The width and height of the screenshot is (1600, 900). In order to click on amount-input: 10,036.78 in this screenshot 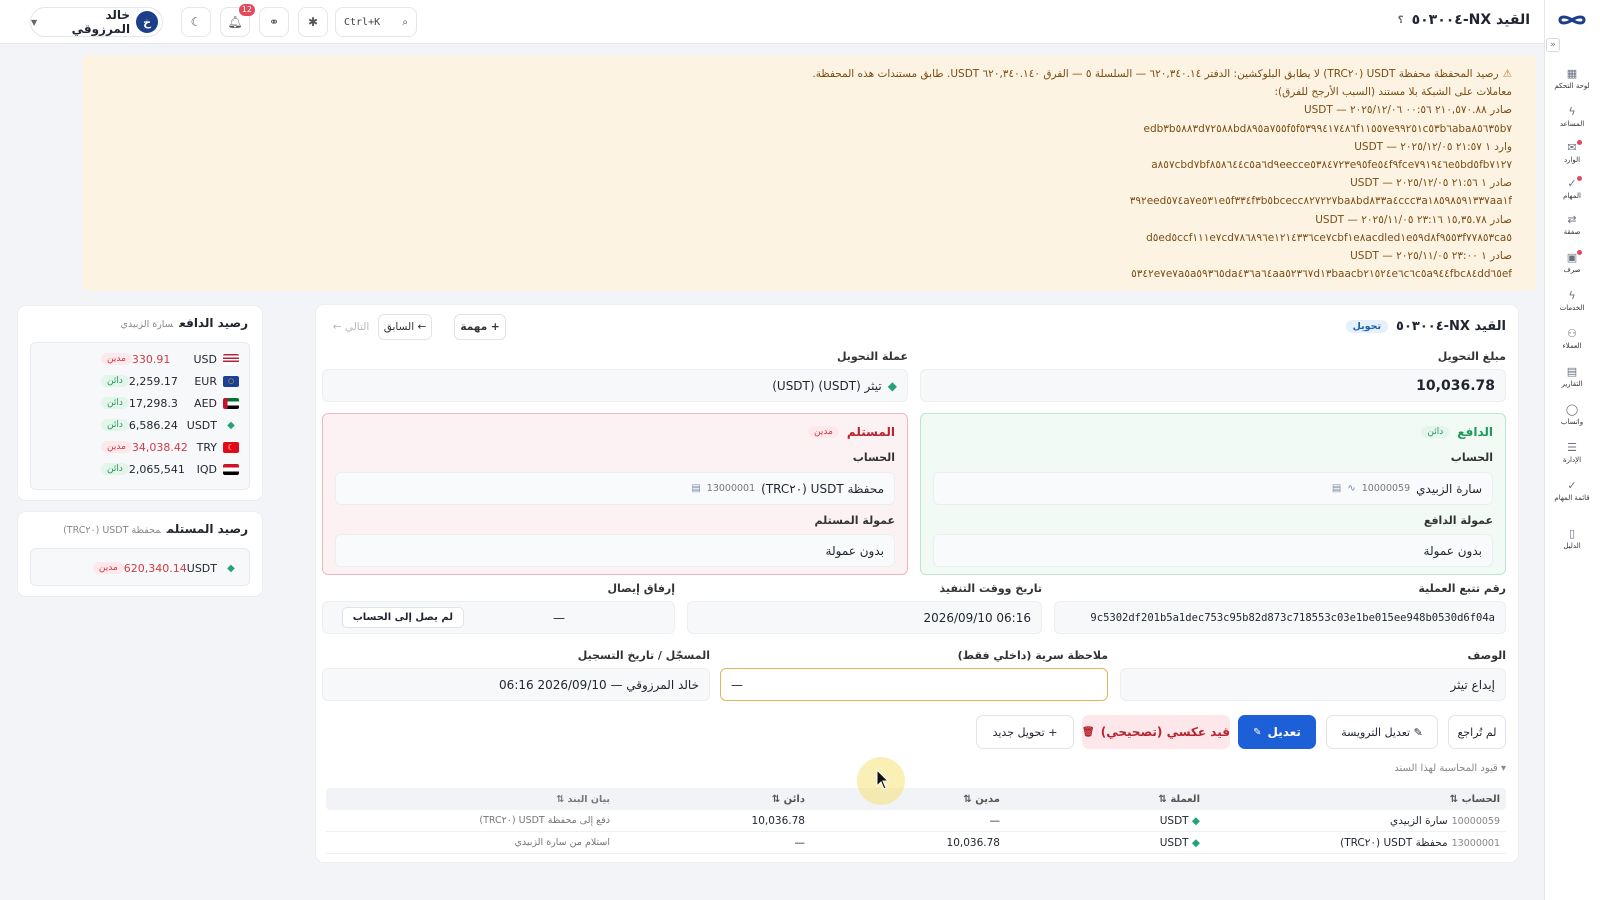, I will do `click(1213, 385)`.